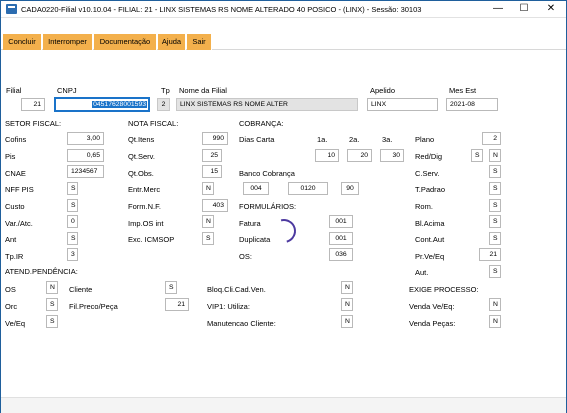 The height and width of the screenshot is (413, 567). Describe the element at coordinates (359, 155) in the screenshot. I see `dias-carta-2-field: 20` at that location.